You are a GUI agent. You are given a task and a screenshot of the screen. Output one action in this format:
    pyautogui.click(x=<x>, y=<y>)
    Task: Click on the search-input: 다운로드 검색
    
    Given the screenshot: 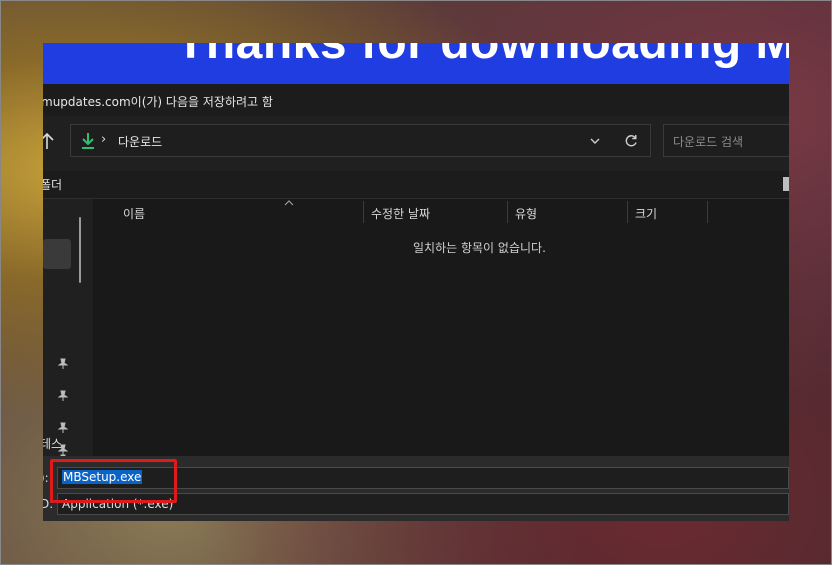 What is the action you would take?
    pyautogui.click(x=726, y=140)
    